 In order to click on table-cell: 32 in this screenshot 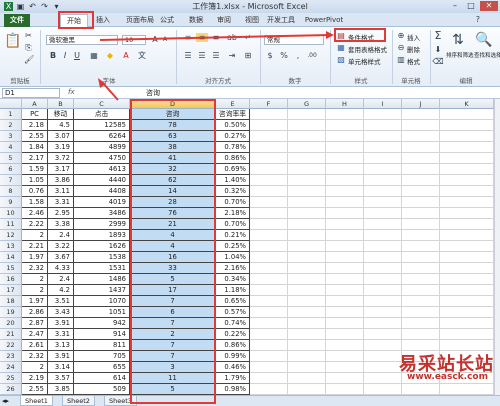, I will do `click(173, 169)`.